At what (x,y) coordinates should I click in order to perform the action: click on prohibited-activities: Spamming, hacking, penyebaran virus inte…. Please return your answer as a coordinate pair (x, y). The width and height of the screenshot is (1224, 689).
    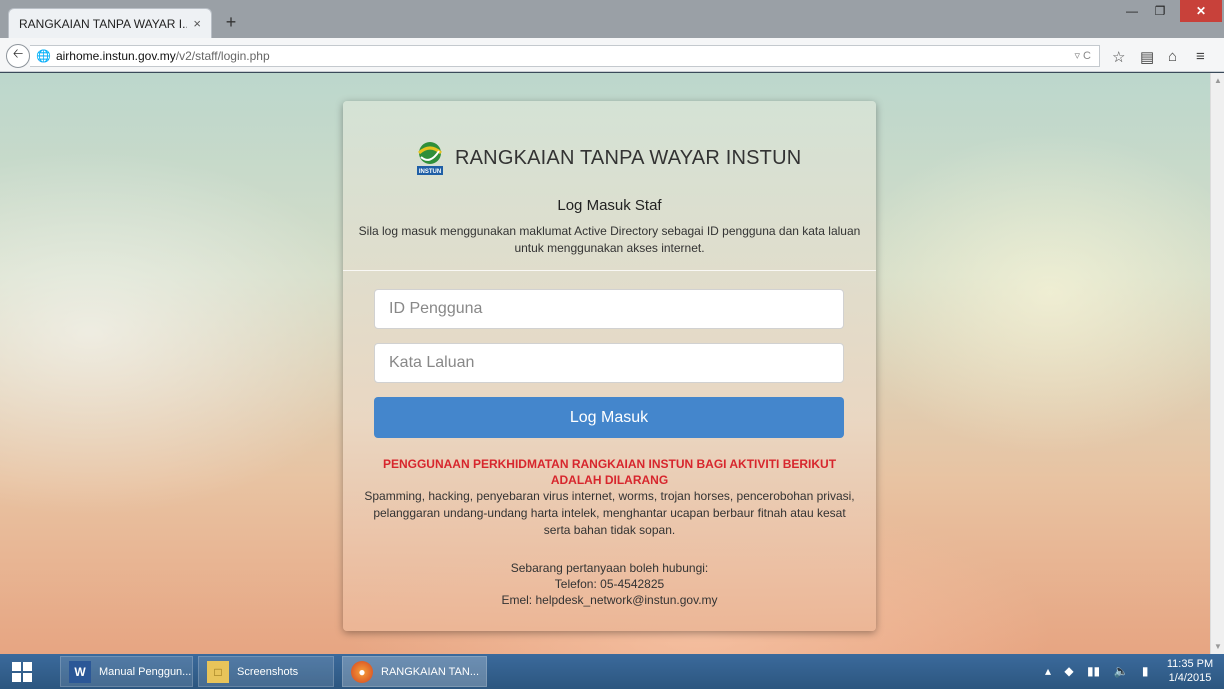
    Looking at the image, I should click on (609, 513).